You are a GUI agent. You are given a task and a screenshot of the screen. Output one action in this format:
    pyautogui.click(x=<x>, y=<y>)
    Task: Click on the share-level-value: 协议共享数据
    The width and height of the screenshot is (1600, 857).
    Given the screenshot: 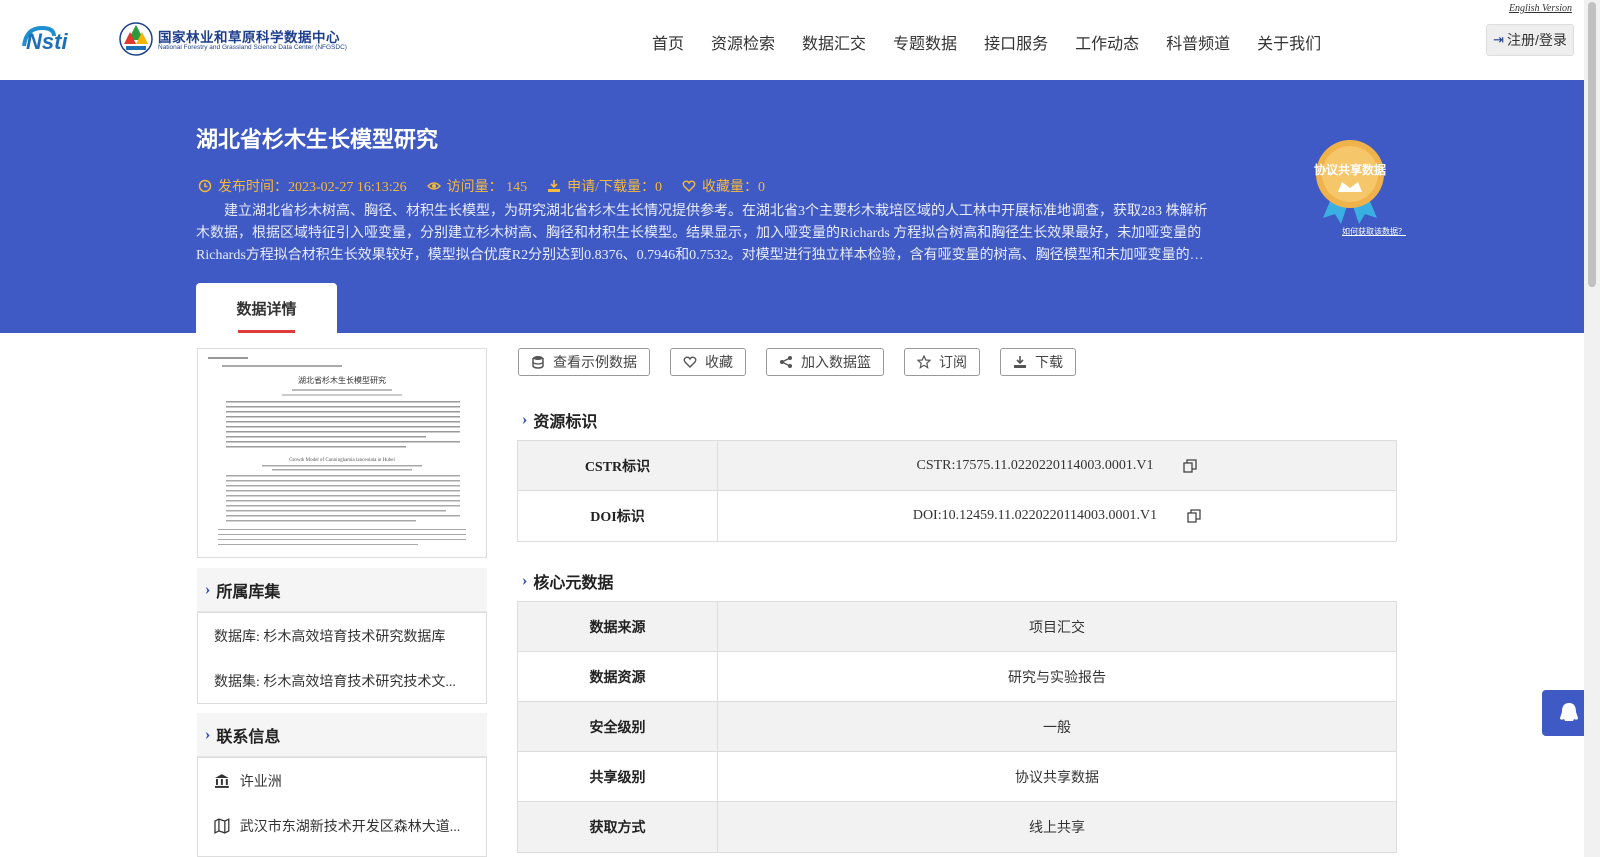 What is the action you would take?
    pyautogui.click(x=1057, y=778)
    